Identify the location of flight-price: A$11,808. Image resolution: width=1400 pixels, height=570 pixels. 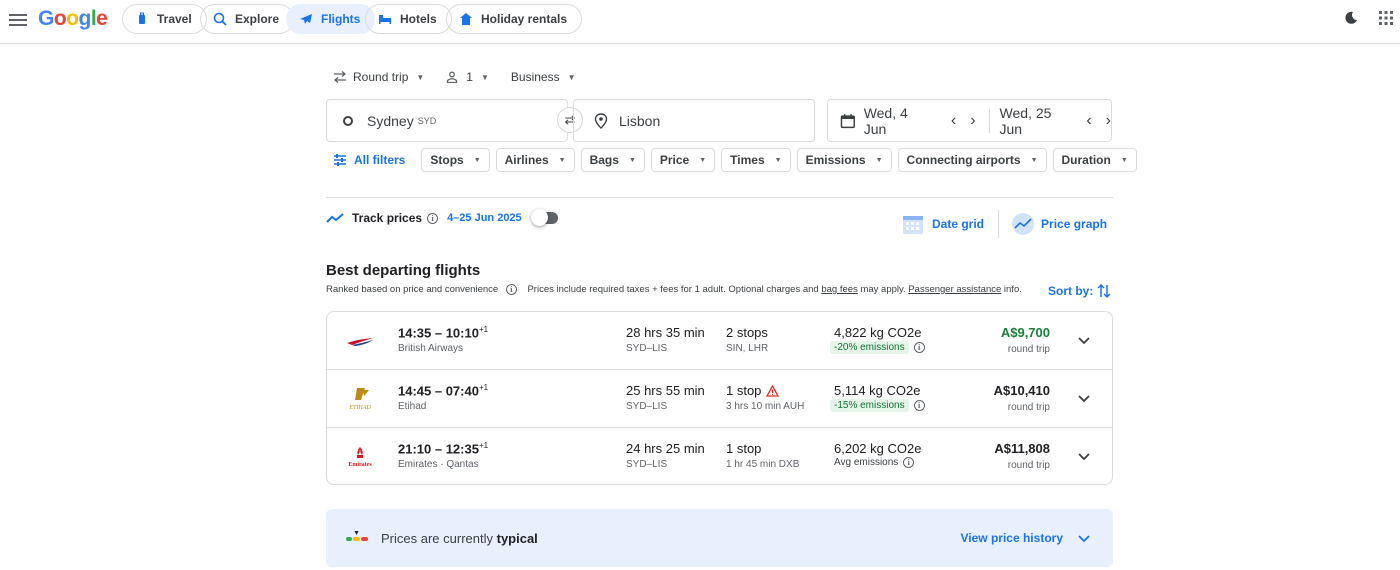
(1022, 448).